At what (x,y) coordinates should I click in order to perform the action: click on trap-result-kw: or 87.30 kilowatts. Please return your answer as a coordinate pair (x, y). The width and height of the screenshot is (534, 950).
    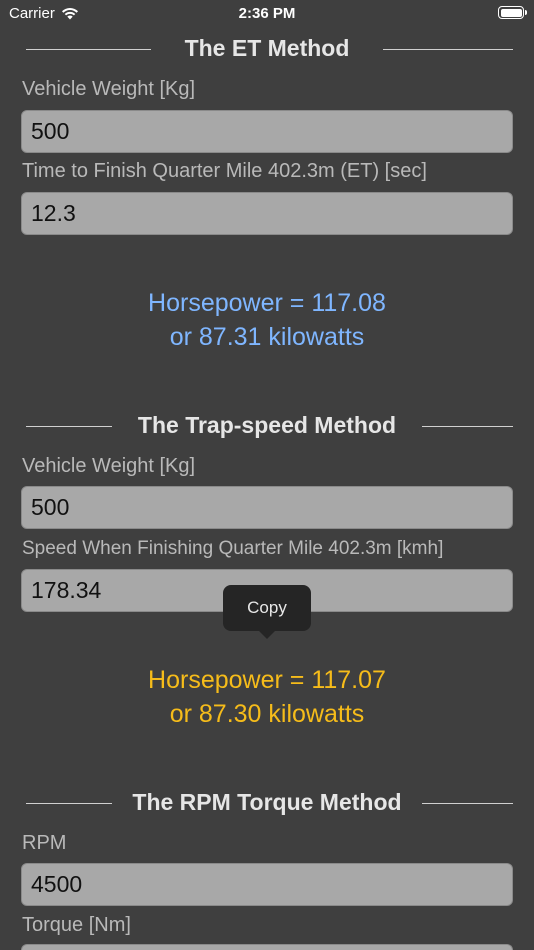
    Looking at the image, I should click on (267, 714).